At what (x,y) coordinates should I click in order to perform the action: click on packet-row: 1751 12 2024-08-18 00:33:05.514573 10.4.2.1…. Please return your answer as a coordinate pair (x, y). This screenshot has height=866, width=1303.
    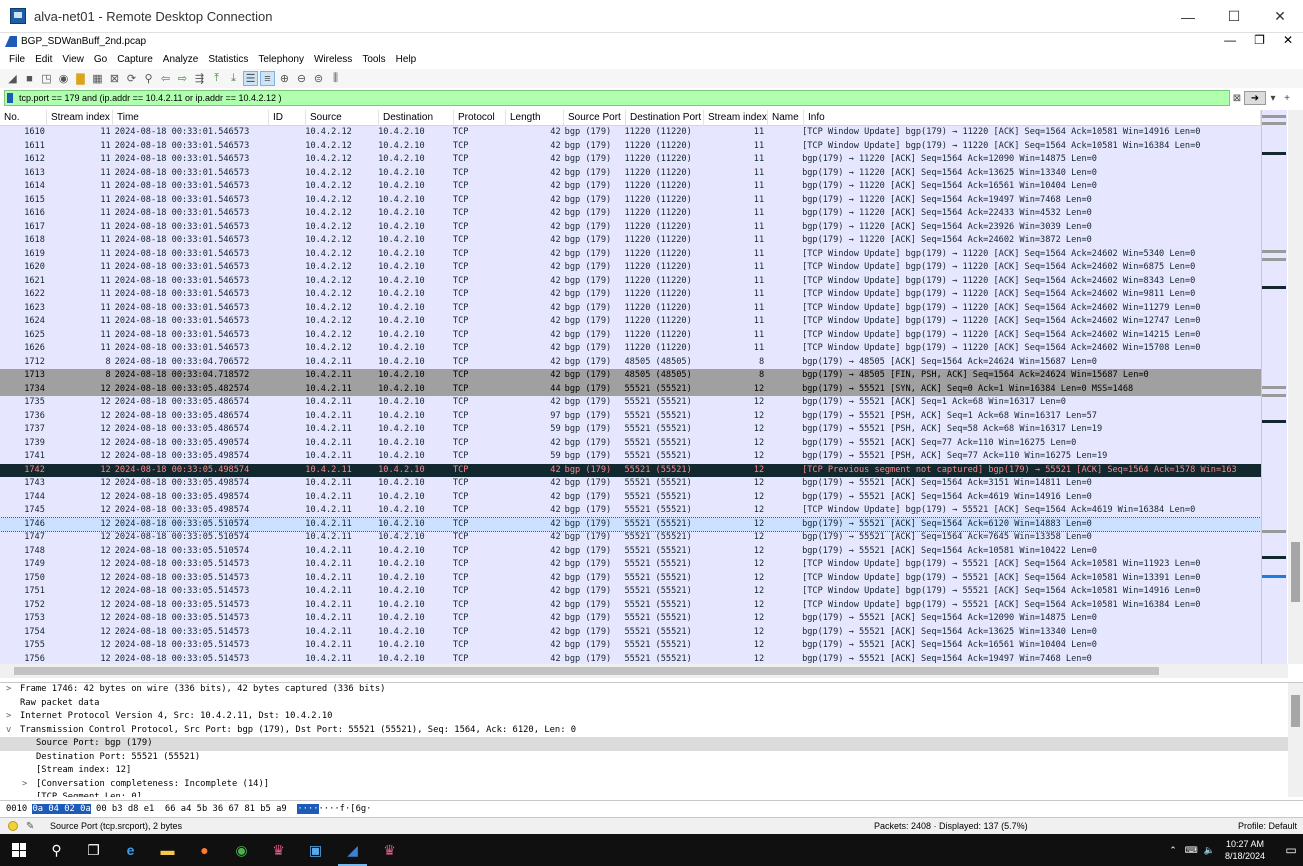
    Looking at the image, I should click on (630, 592).